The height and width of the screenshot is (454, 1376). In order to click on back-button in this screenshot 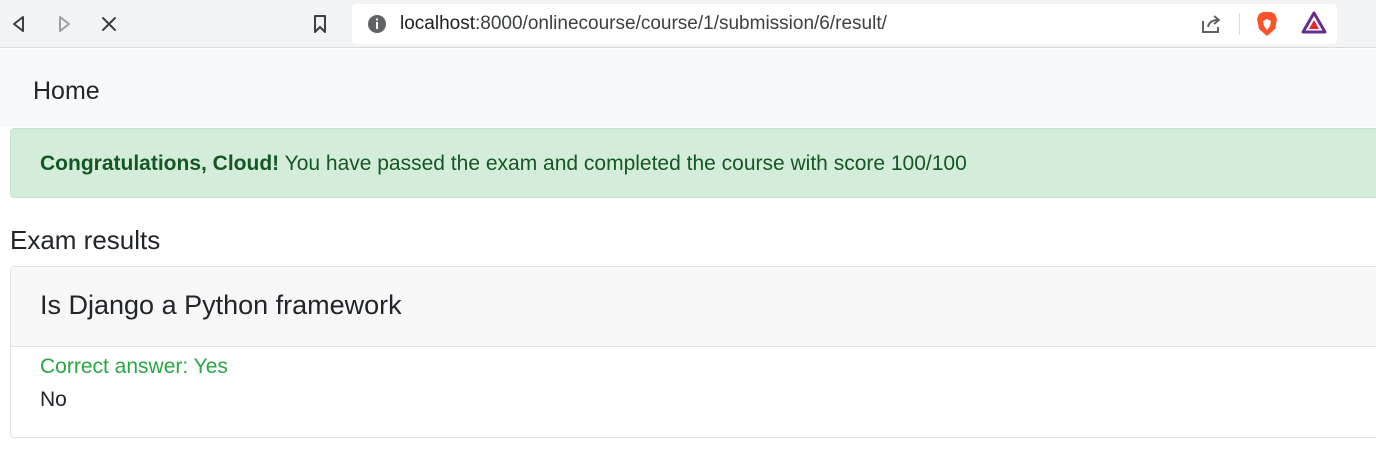, I will do `click(19, 24)`.